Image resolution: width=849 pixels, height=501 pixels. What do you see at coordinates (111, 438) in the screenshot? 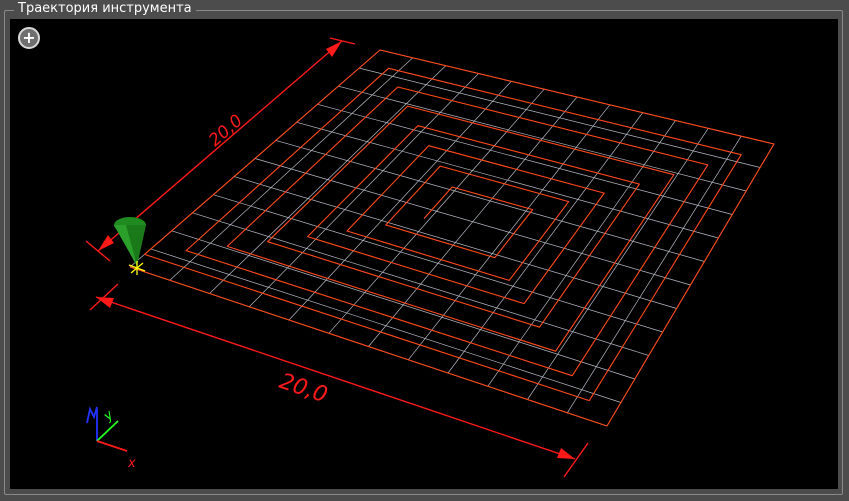
I see `xyz-axes-icon: x y` at bounding box center [111, 438].